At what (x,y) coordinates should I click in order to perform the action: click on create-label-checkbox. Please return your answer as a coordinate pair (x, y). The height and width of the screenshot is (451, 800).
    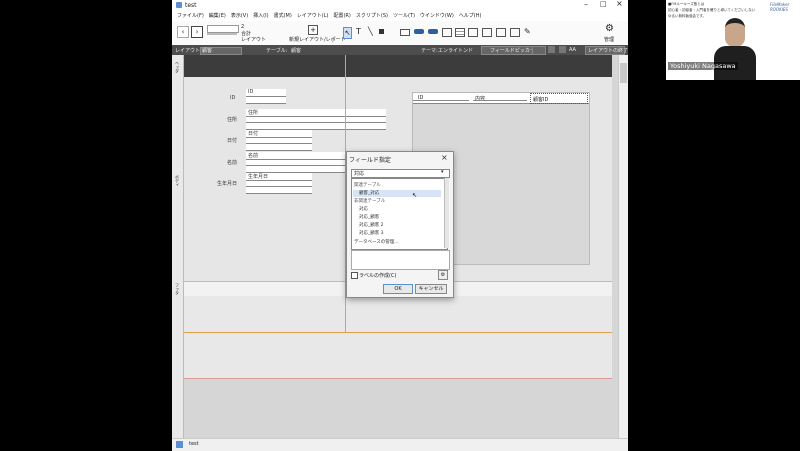
    Looking at the image, I should click on (354, 275).